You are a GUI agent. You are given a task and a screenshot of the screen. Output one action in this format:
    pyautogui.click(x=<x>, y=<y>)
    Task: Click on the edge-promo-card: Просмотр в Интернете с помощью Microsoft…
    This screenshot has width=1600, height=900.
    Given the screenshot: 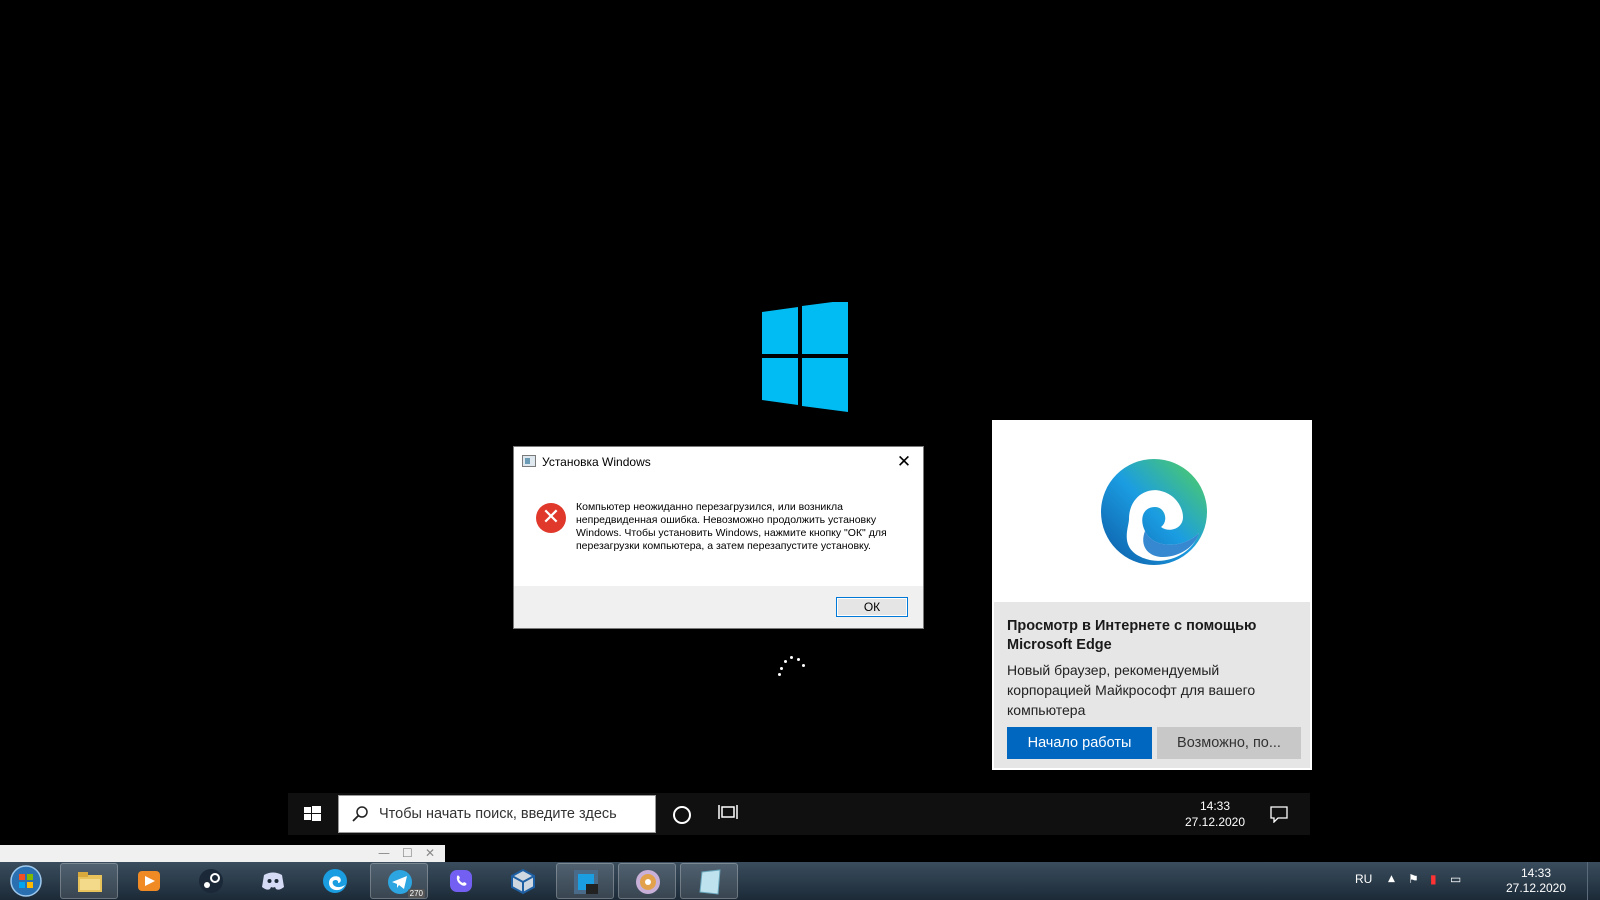 What is the action you would take?
    pyautogui.click(x=1152, y=595)
    